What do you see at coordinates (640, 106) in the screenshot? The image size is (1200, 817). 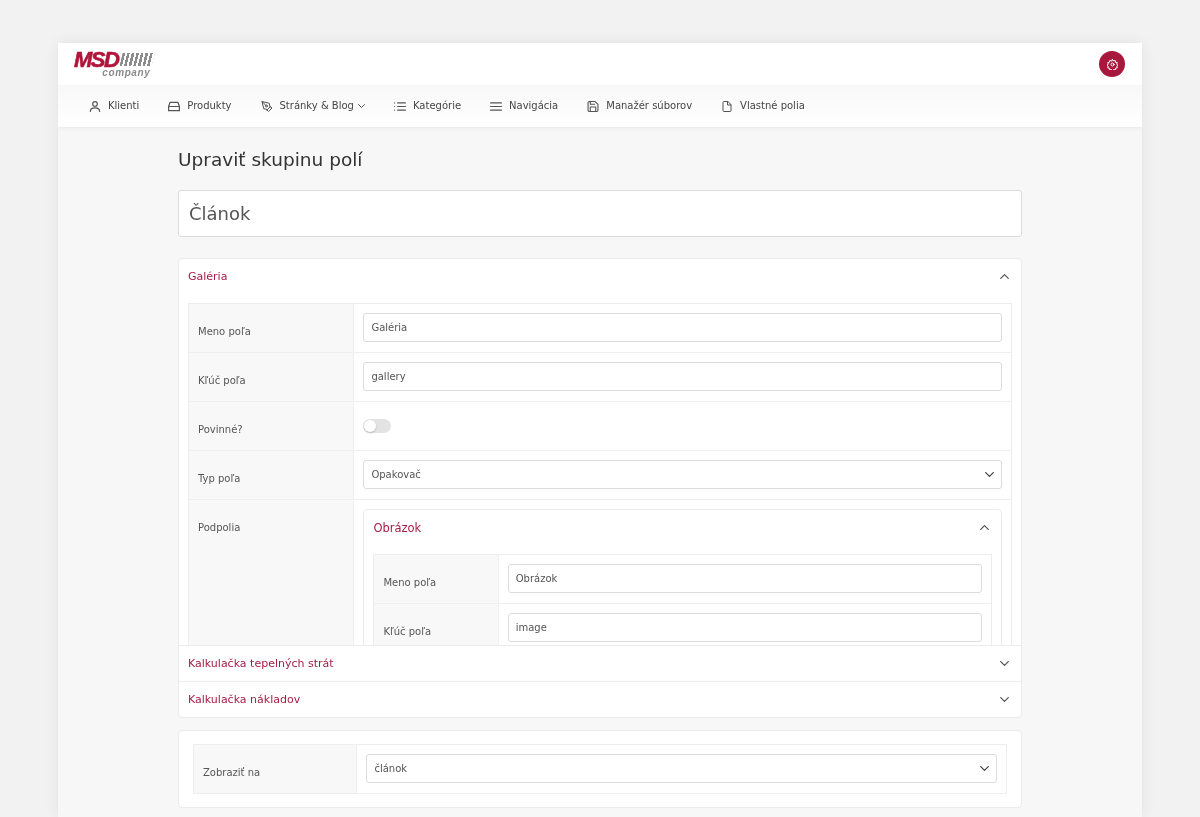 I see `nav-link: Manažér súborov` at bounding box center [640, 106].